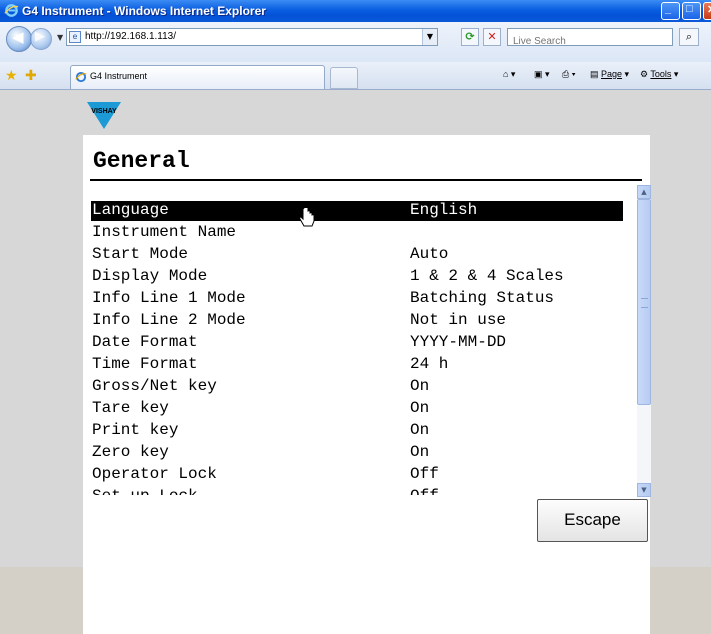 The width and height of the screenshot is (711, 634). I want to click on setting-row: Info Line 2 Mode Not in use, so click(357, 321).